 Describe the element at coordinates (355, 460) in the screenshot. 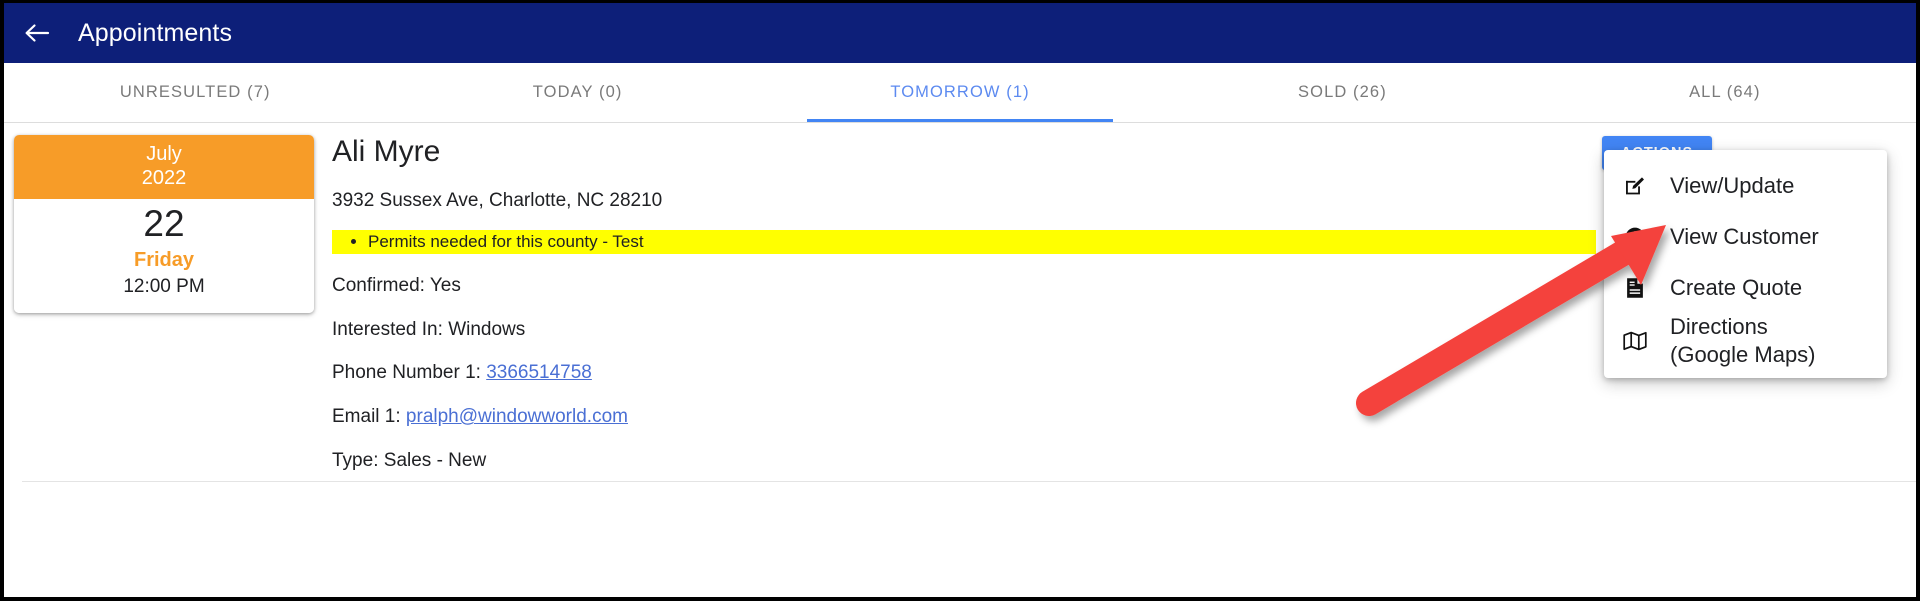

I see `detail-label: Type:` at that location.